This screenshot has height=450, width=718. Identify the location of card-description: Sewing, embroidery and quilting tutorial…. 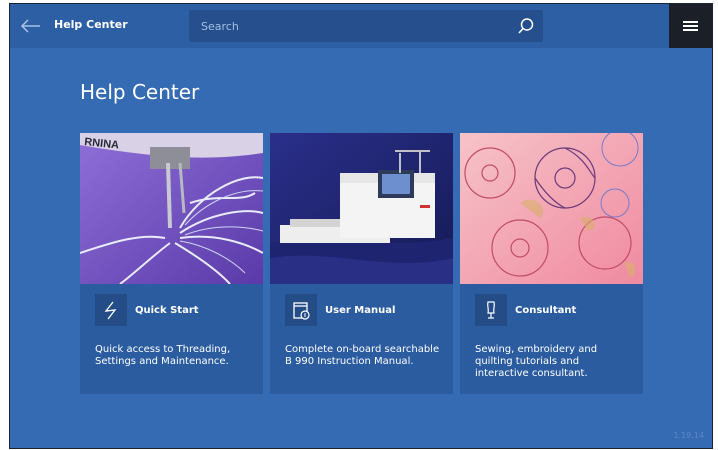
(536, 361).